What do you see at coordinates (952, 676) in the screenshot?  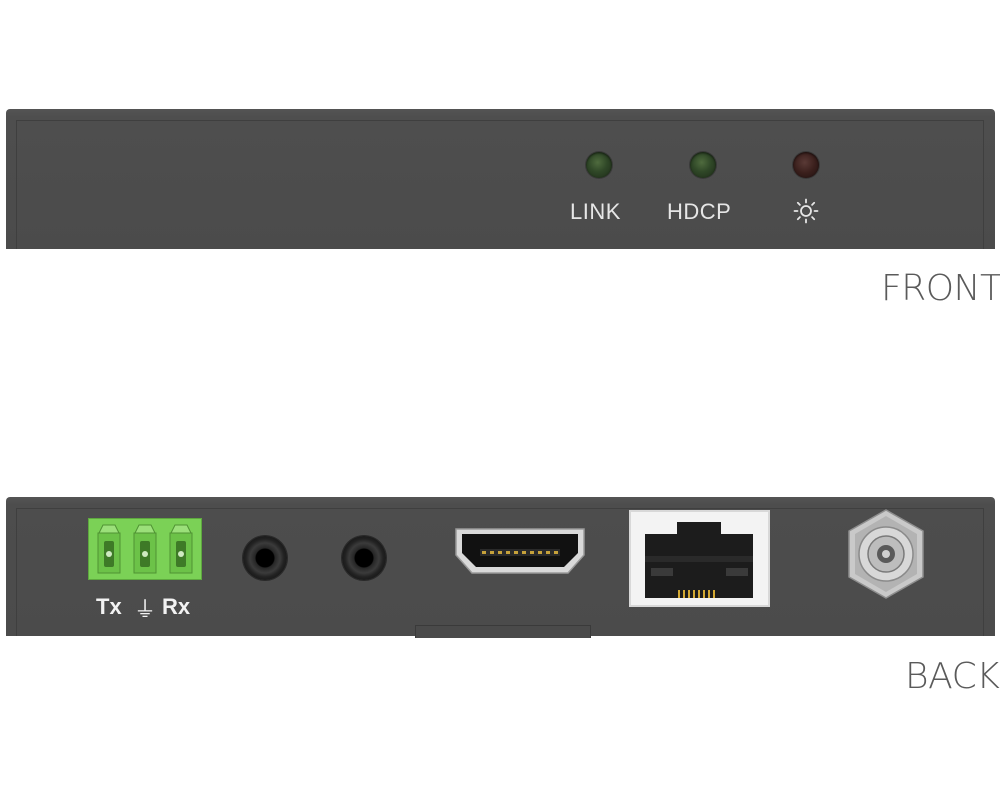 I see `back-section-label: BACK` at bounding box center [952, 676].